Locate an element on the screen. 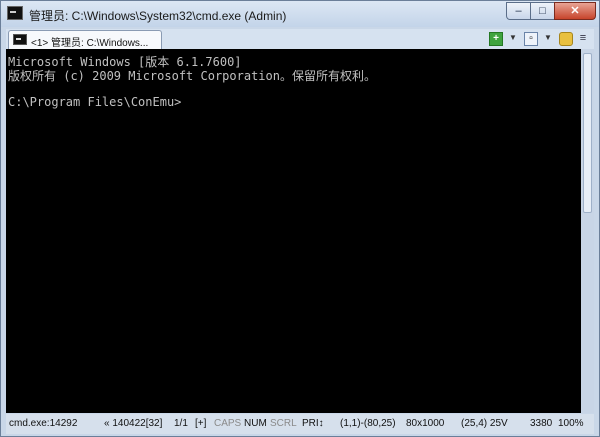 This screenshot has height=437, width=600. lock-icon is located at coordinates (566, 39).